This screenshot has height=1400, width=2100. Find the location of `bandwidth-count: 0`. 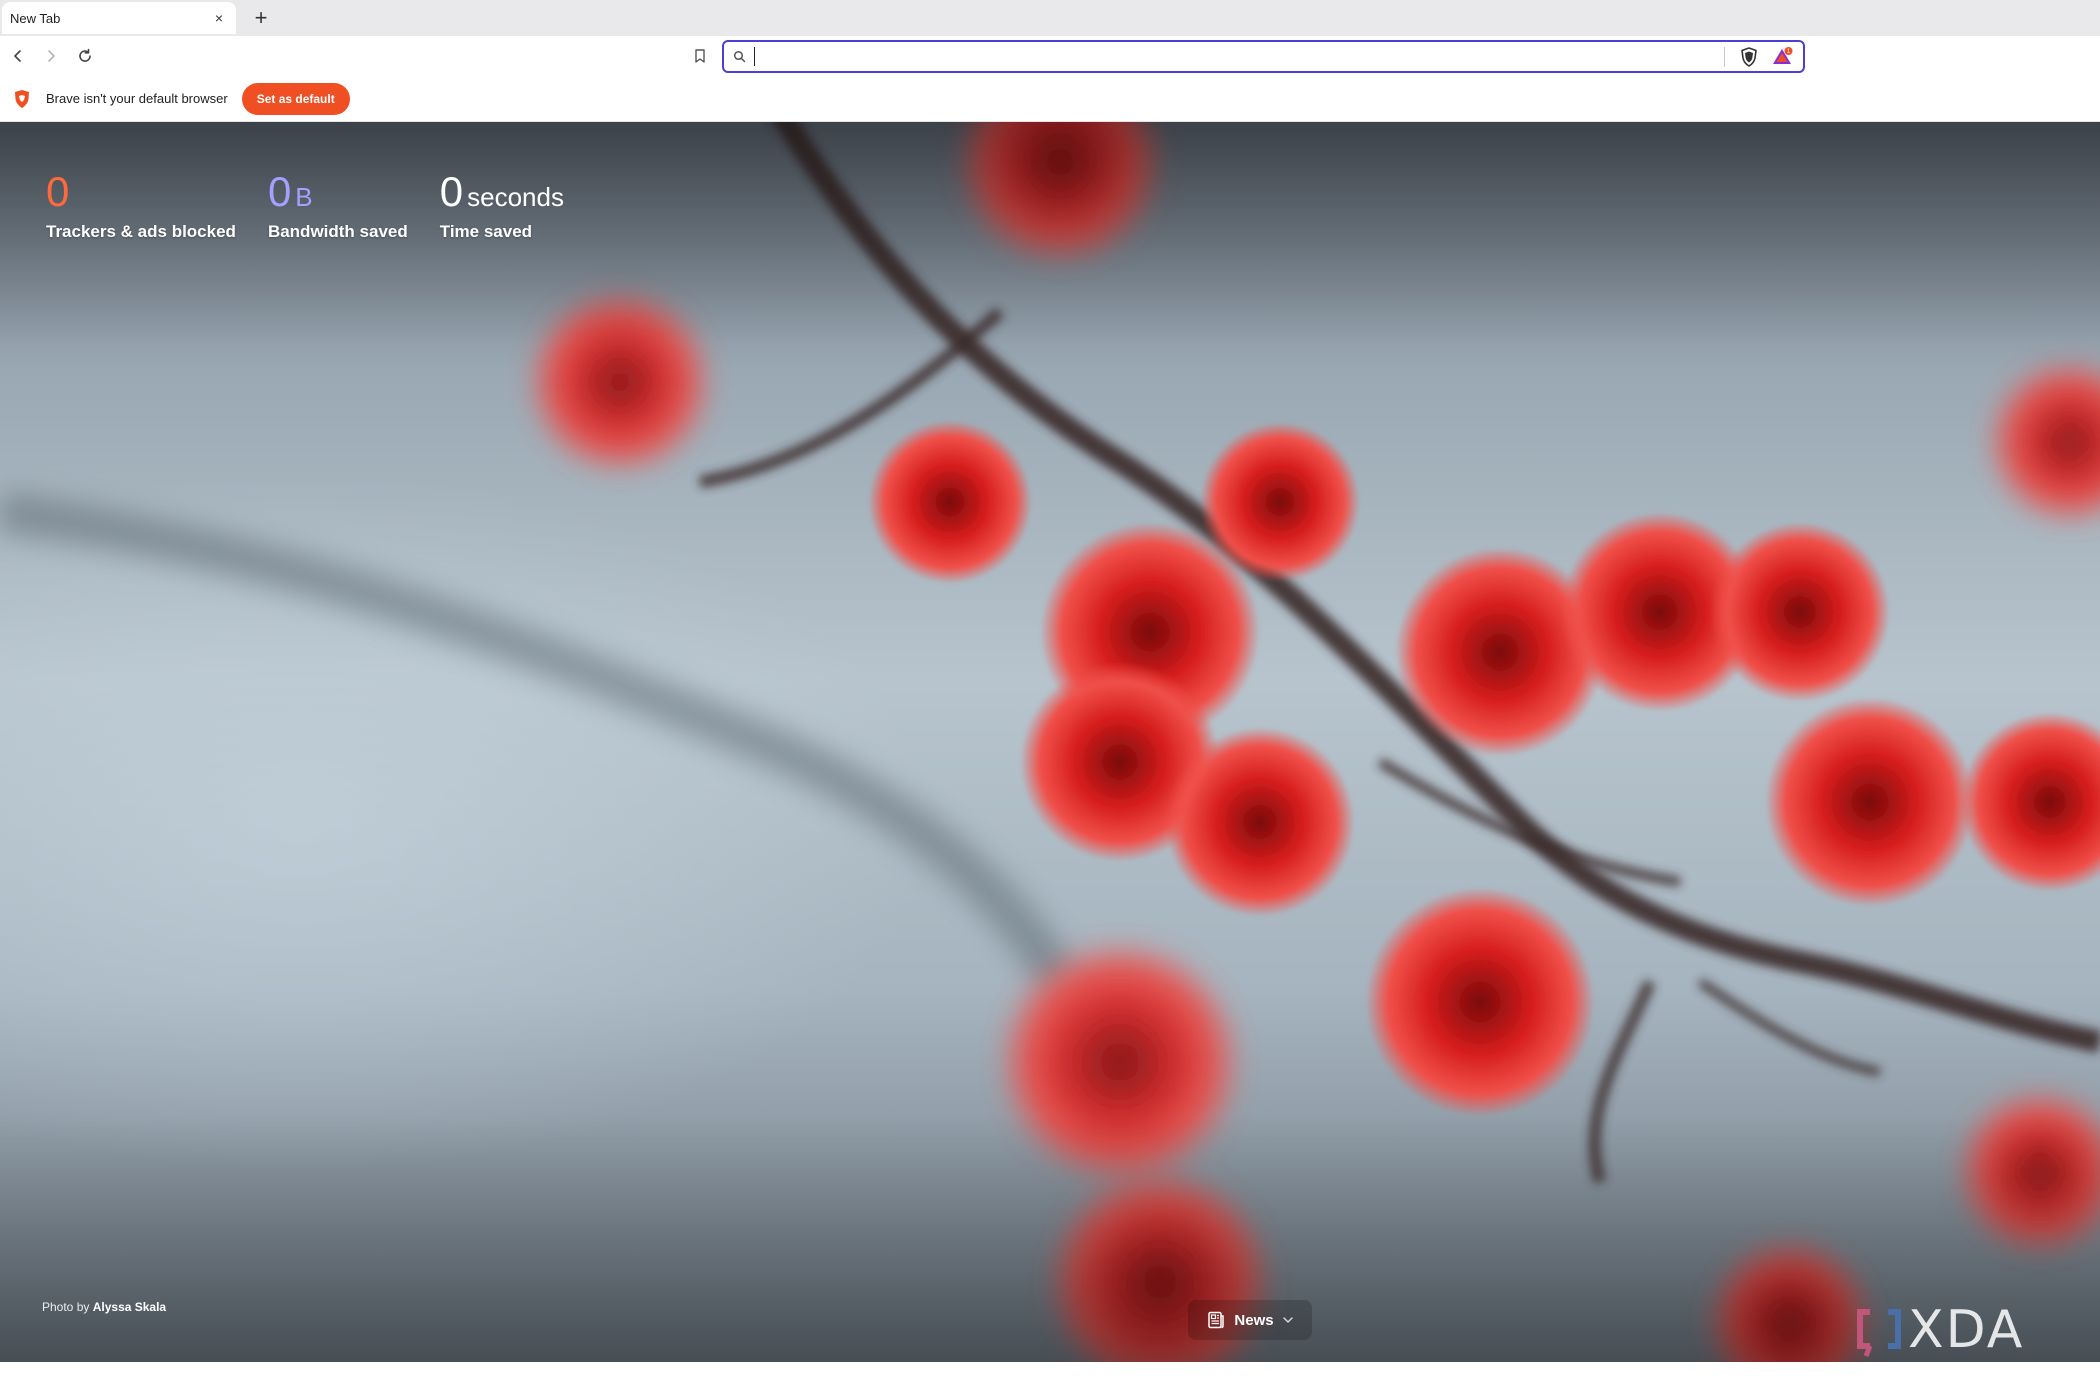

bandwidth-count: 0 is located at coordinates (279, 191).